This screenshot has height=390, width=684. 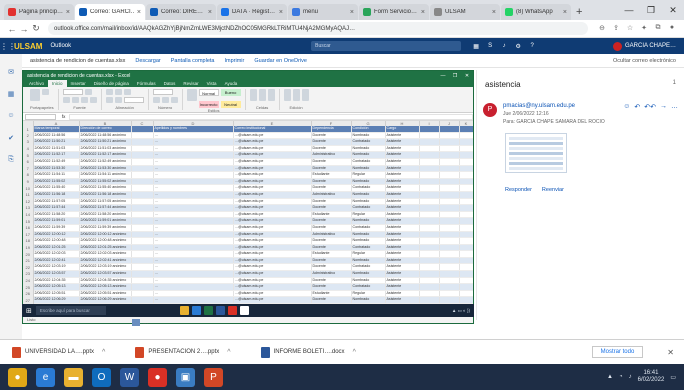 I want to click on back-icon: ←, so click(x=12, y=29).